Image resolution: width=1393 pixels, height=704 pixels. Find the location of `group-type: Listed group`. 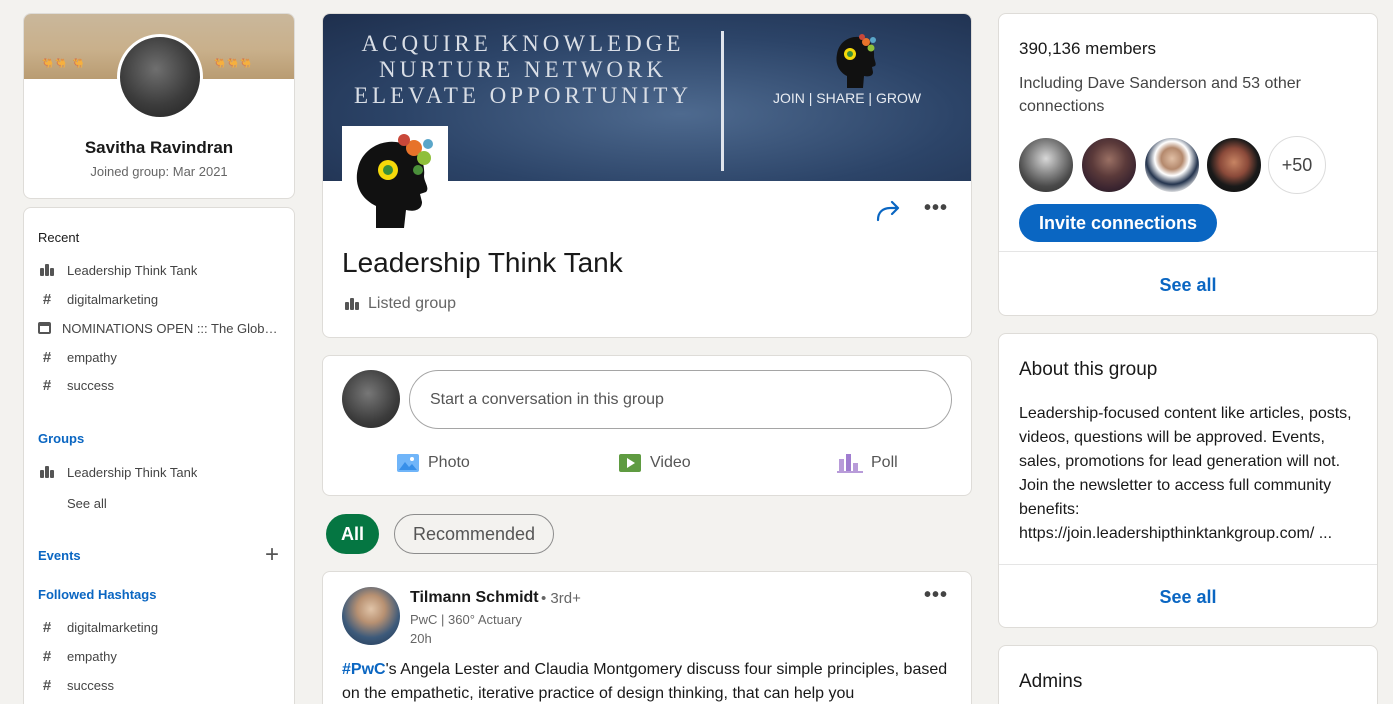

group-type: Listed group is located at coordinates (400, 304).